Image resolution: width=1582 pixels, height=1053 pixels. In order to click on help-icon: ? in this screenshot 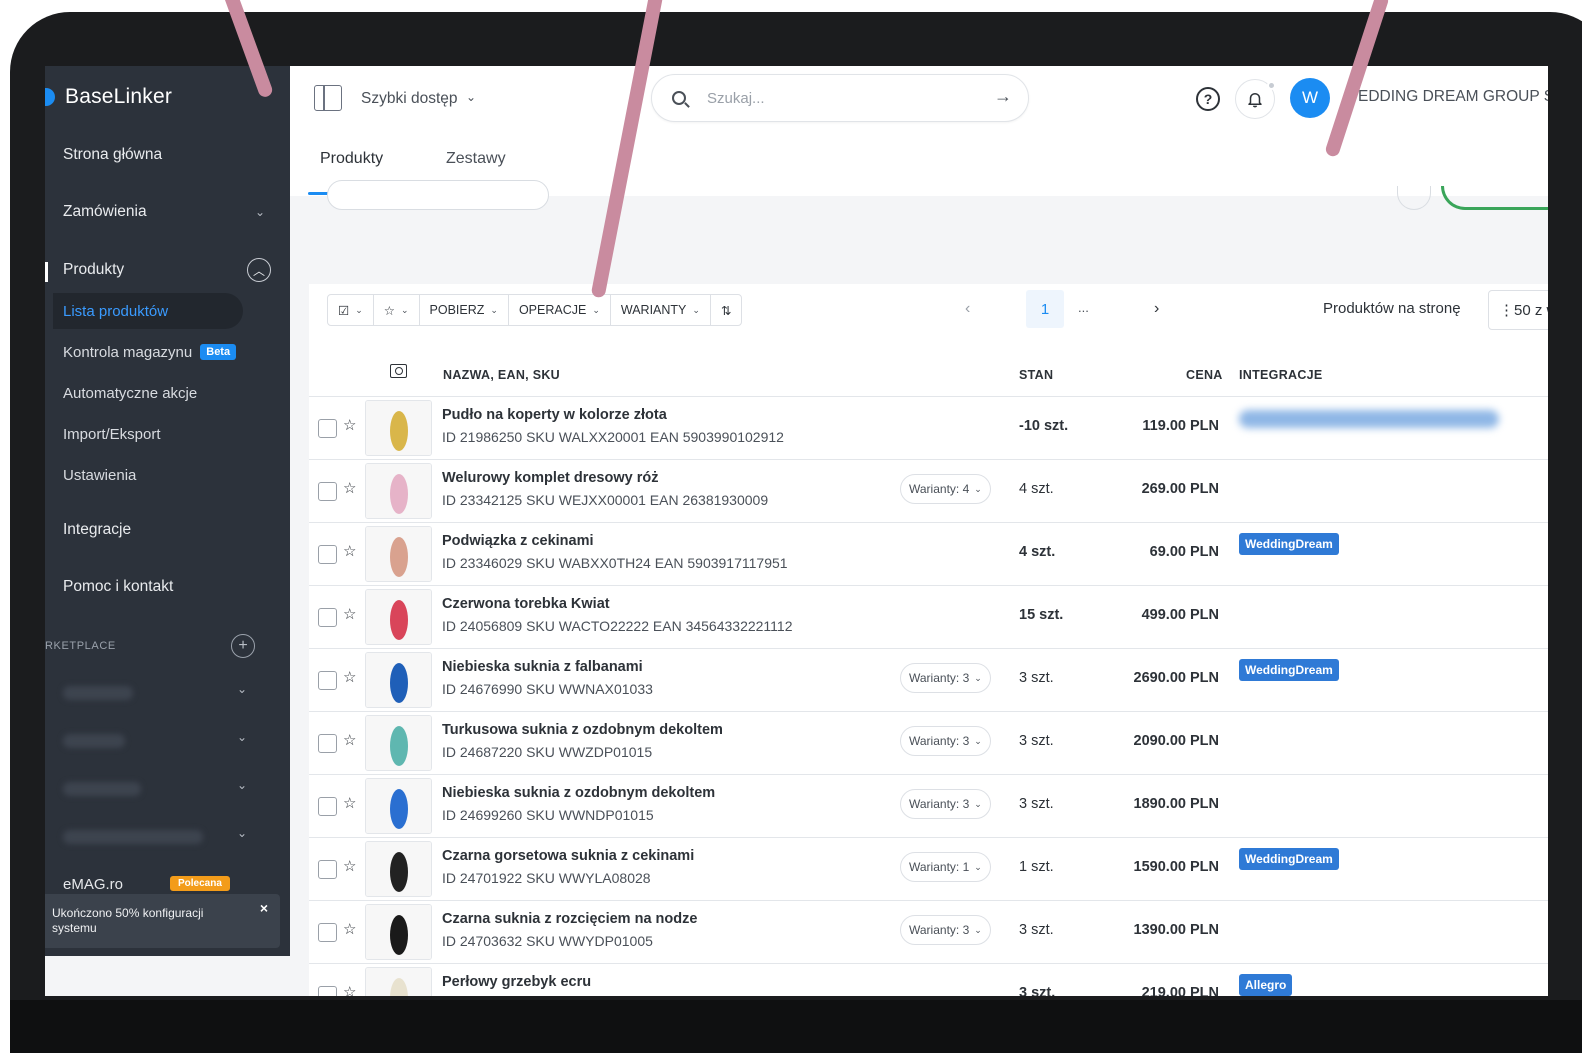, I will do `click(1208, 99)`.